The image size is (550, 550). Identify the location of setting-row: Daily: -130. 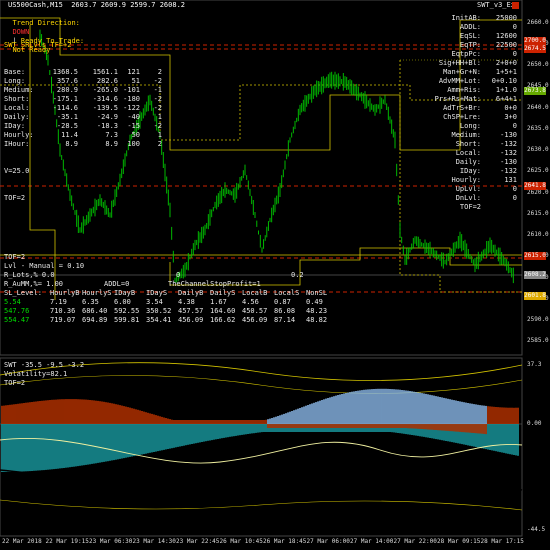
(471, 162).